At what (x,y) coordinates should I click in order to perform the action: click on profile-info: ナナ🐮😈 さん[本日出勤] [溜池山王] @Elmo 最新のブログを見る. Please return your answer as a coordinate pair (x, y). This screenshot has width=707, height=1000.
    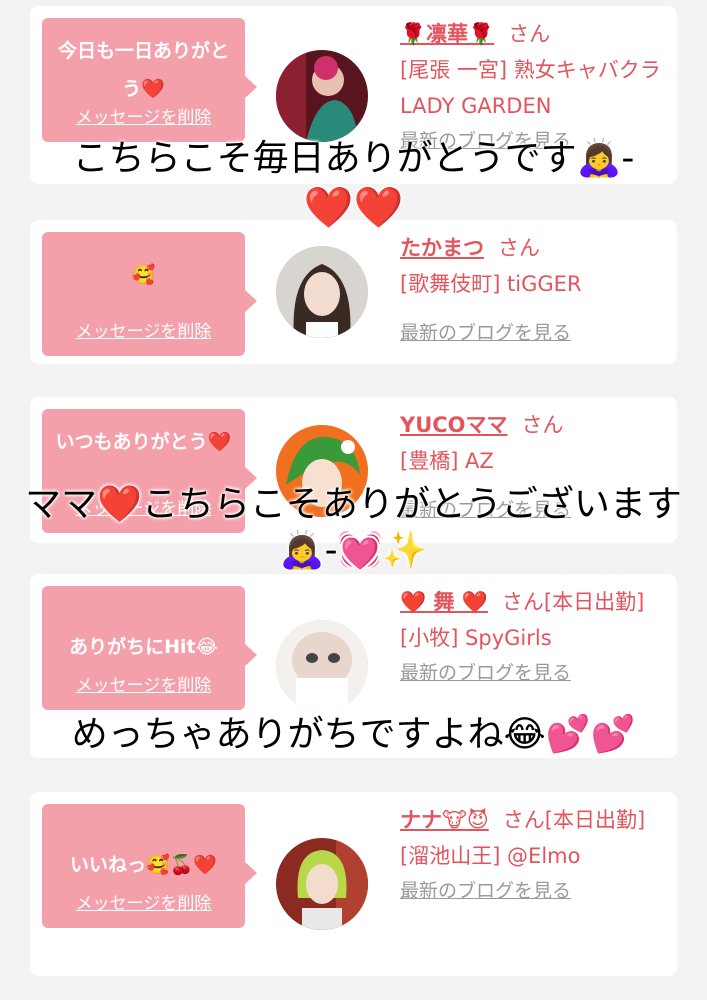
    Looking at the image, I should click on (534, 855).